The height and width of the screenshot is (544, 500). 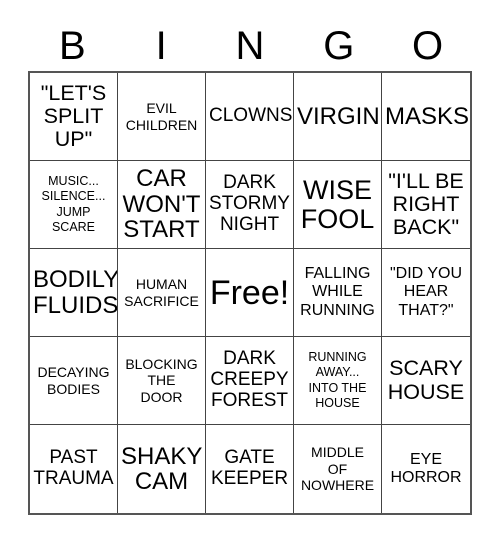 I want to click on bingo-cell-label: SHAKY CAM, so click(x=162, y=468).